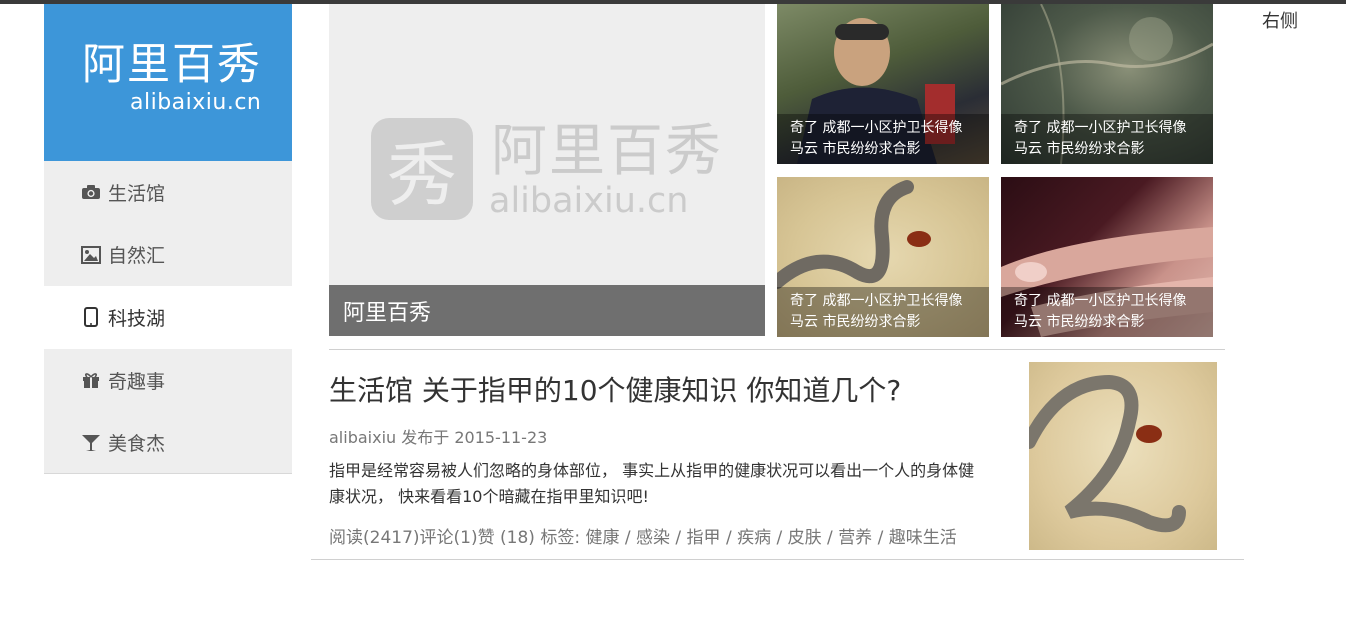 The width and height of the screenshot is (1346, 625). Describe the element at coordinates (547, 310) in the screenshot. I see `slider-caption: 阿里百秀` at that location.